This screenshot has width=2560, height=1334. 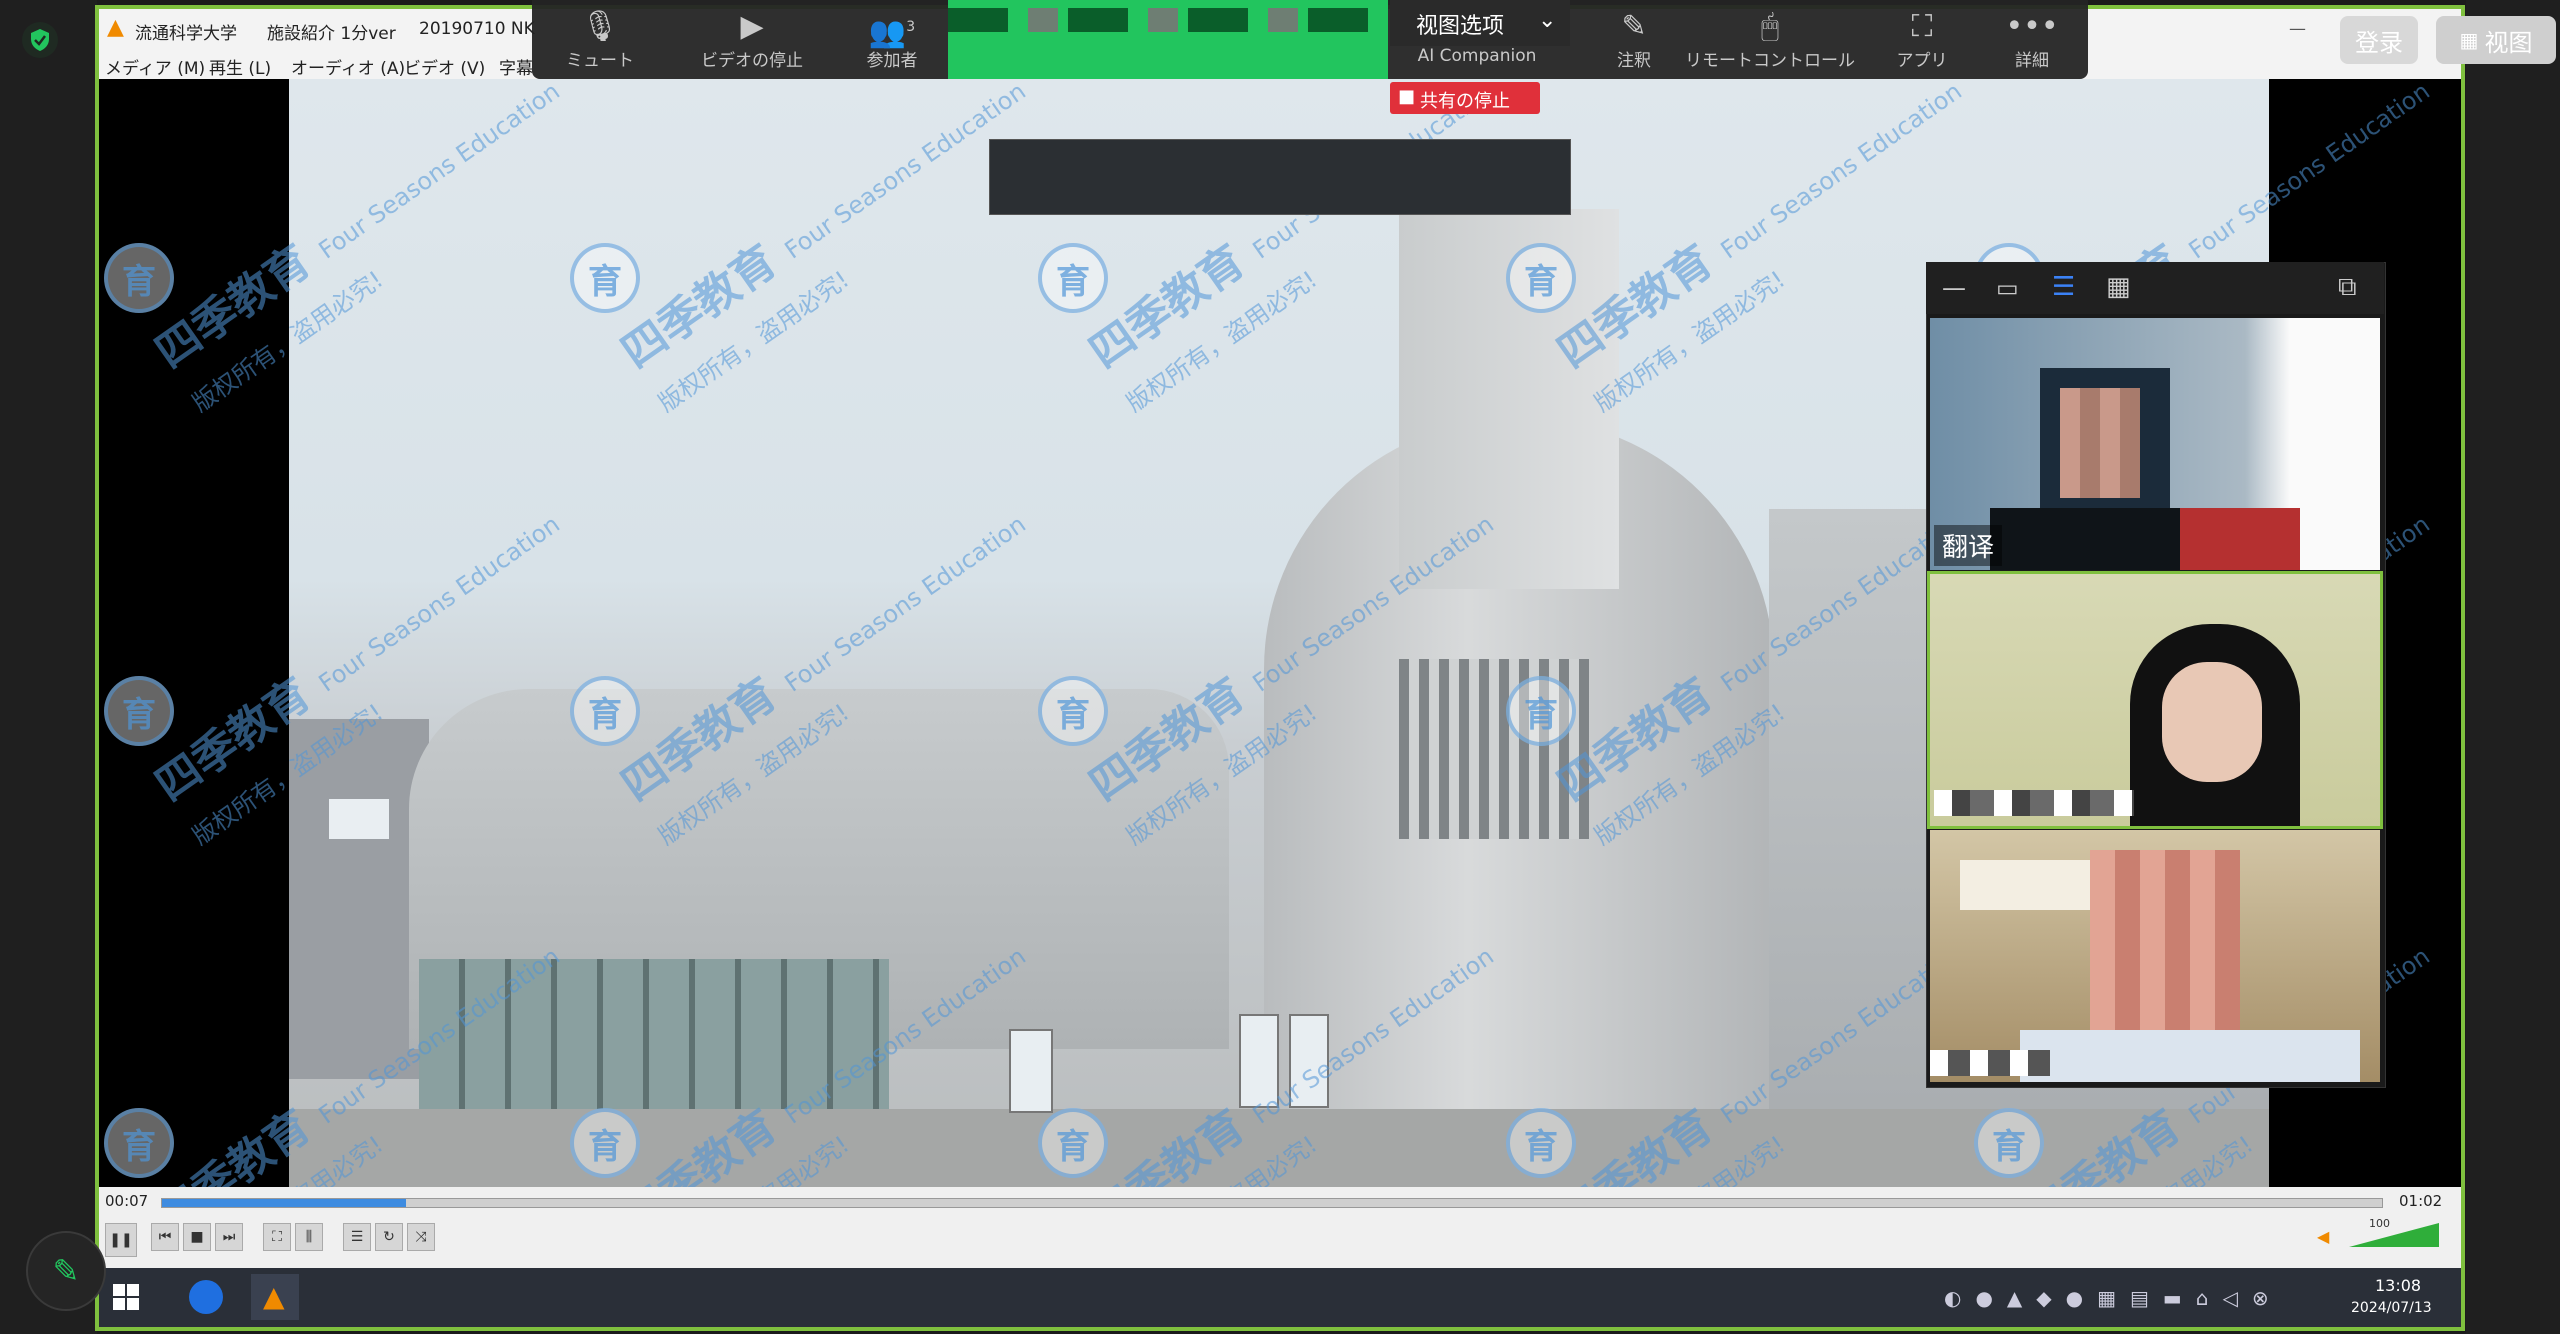 What do you see at coordinates (389, 1237) in the screenshot?
I see `loop-icon: ↻` at bounding box center [389, 1237].